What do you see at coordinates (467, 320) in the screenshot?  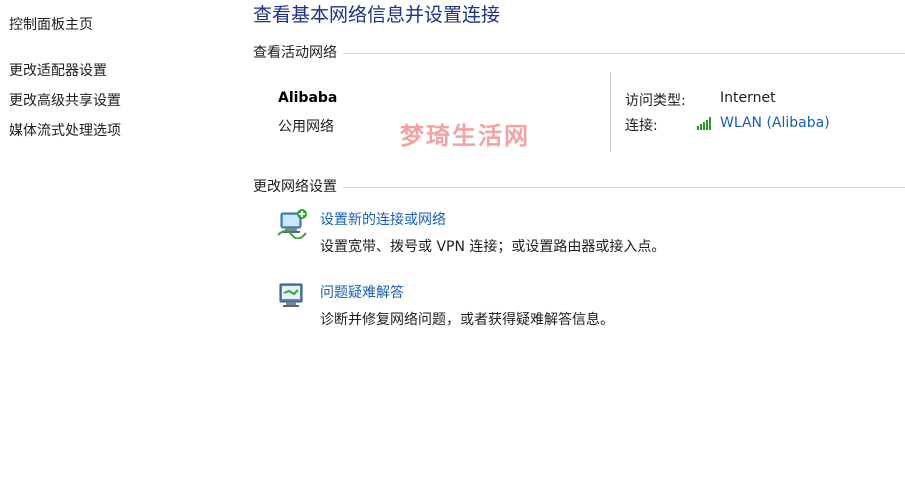 I see `troubleshoot-description: 诊断并修复网络问题，或者获得疑难解答信息。` at bounding box center [467, 320].